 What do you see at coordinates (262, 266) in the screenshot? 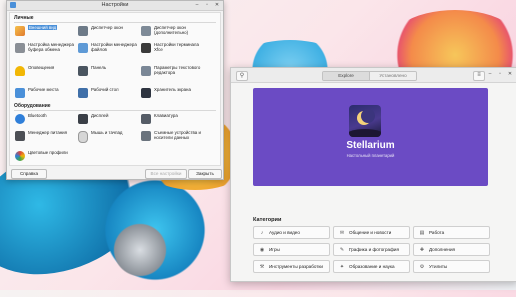
I see `dev-tools-icon: ⚒` at bounding box center [262, 266].